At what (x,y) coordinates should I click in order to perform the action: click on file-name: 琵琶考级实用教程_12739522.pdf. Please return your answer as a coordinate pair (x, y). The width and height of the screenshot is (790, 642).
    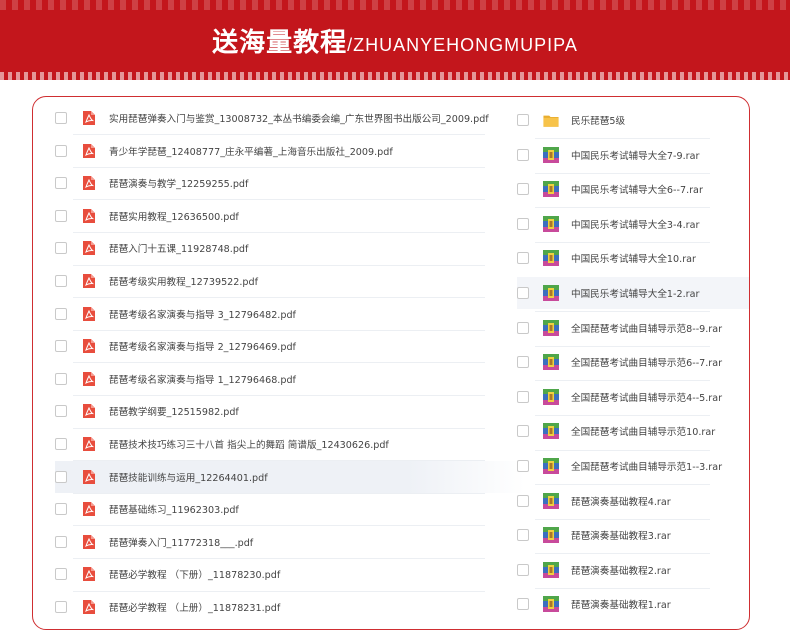
    Looking at the image, I should click on (183, 282).